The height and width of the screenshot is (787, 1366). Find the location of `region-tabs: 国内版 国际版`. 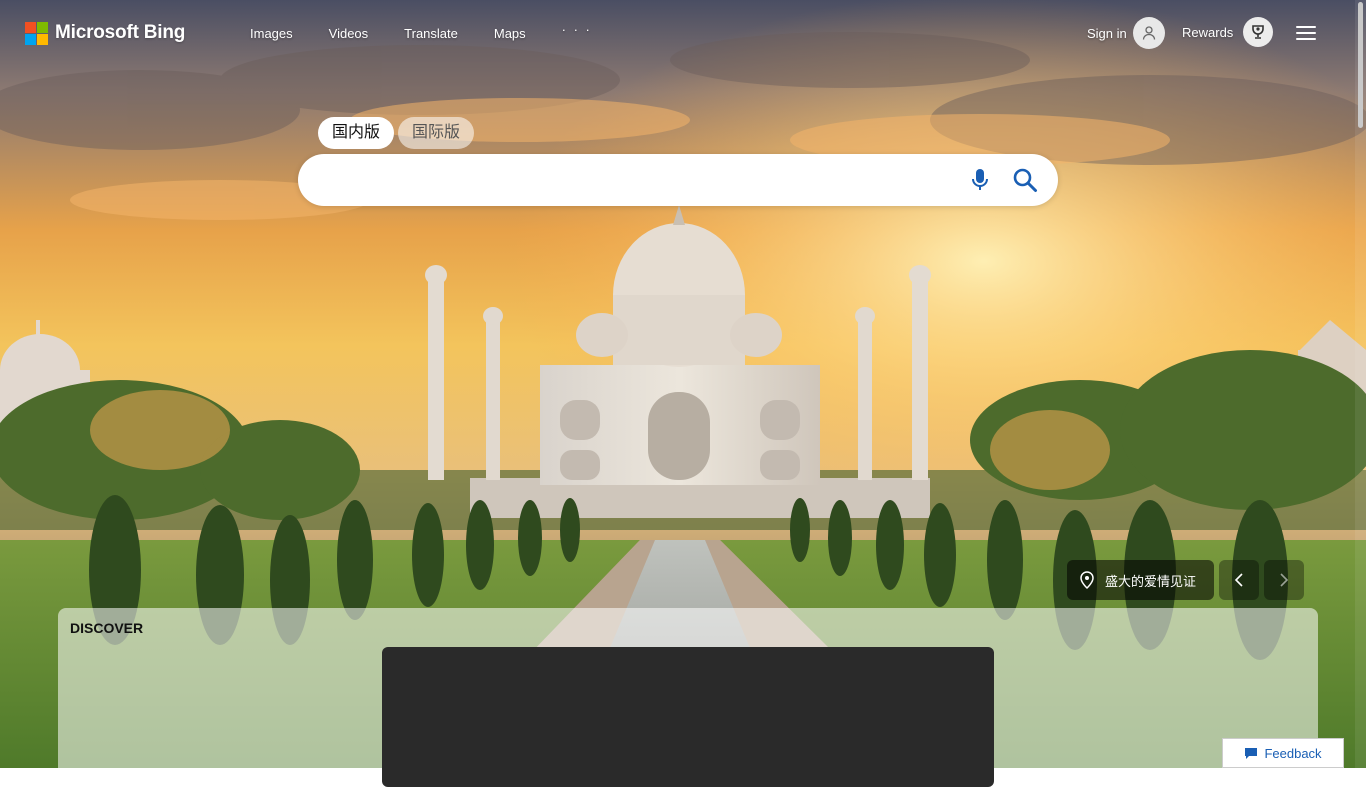

region-tabs: 国内版 国际版 is located at coordinates (398, 133).